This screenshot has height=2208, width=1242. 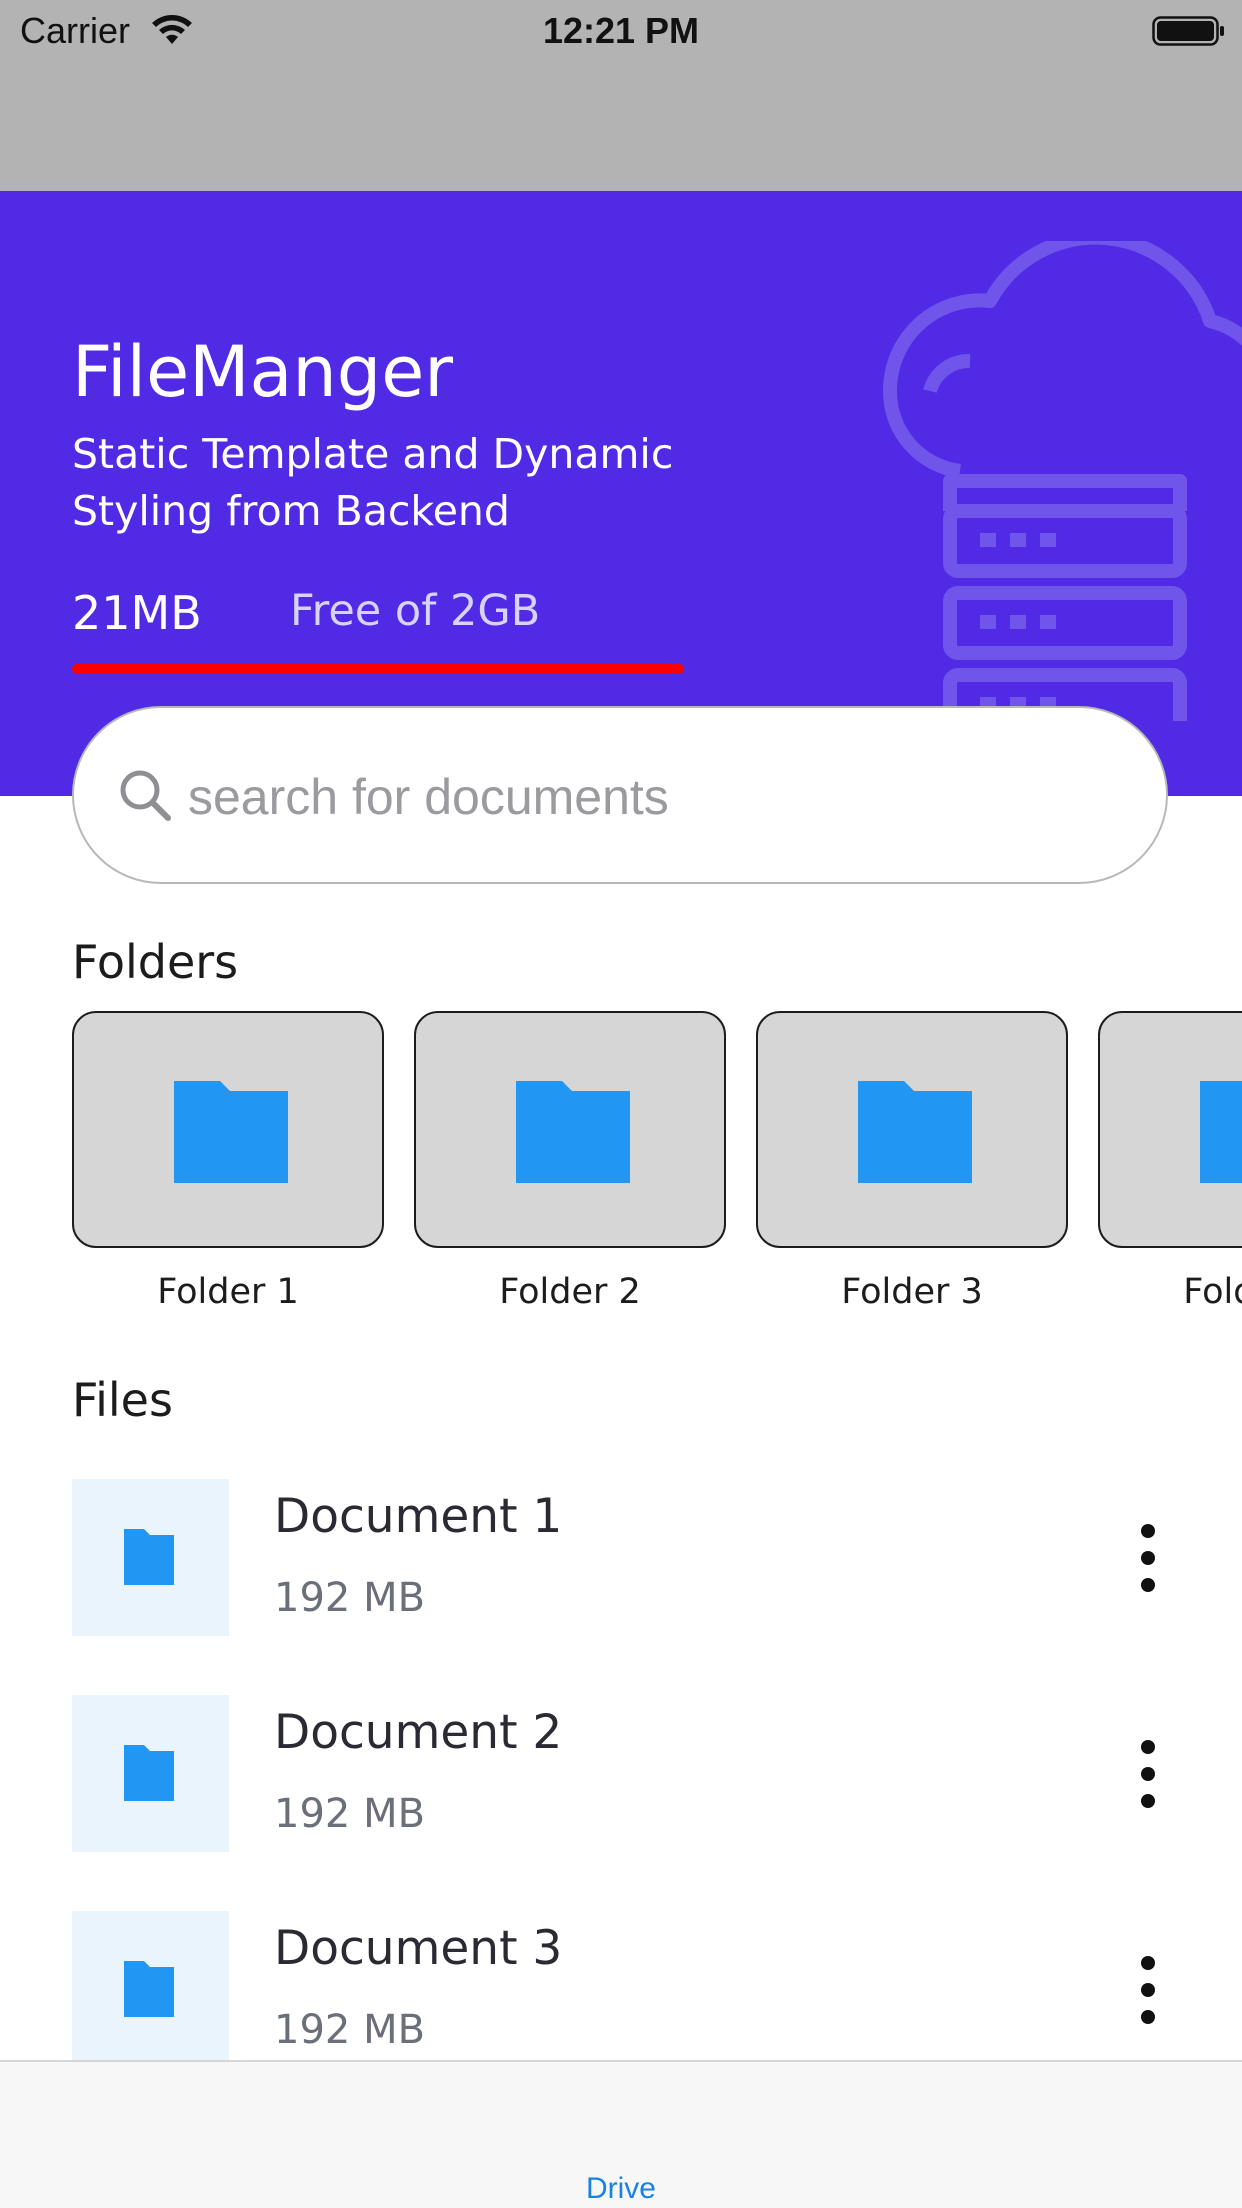 What do you see at coordinates (122, 1400) in the screenshot?
I see `files-heading: Files` at bounding box center [122, 1400].